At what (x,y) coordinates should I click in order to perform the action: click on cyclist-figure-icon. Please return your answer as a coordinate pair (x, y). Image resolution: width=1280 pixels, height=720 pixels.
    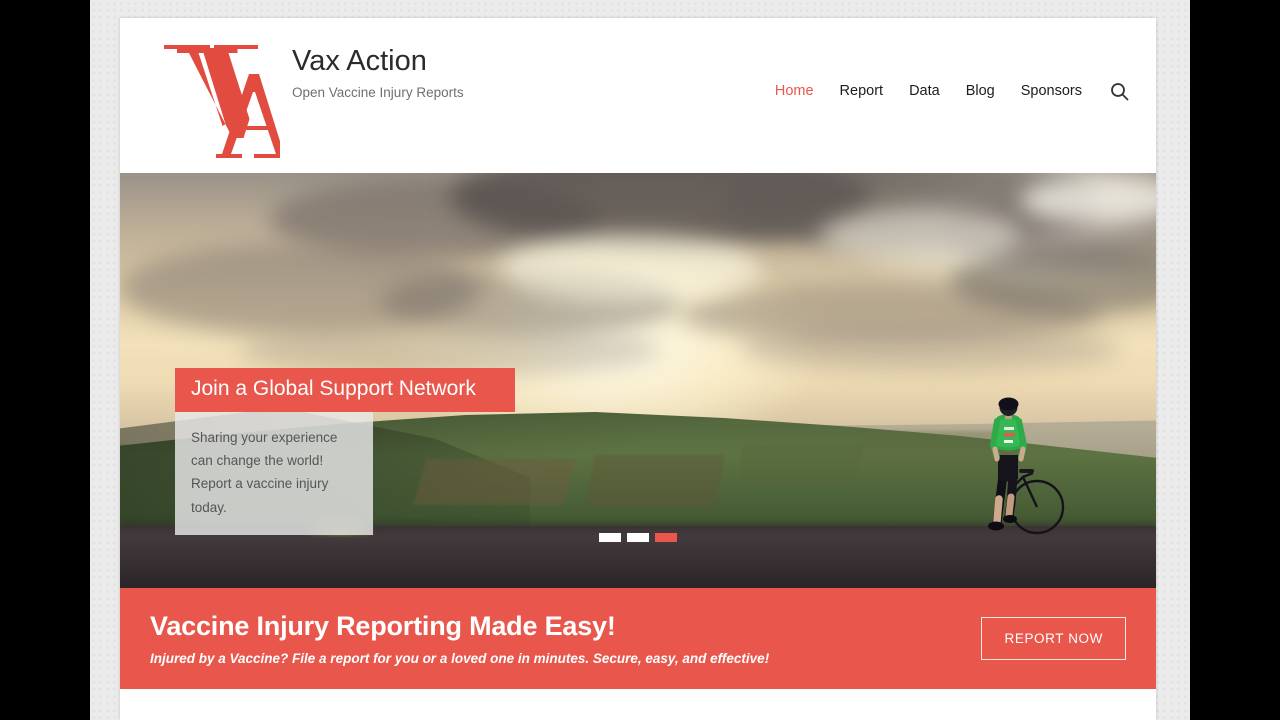
    Looking at the image, I should click on (1020, 469).